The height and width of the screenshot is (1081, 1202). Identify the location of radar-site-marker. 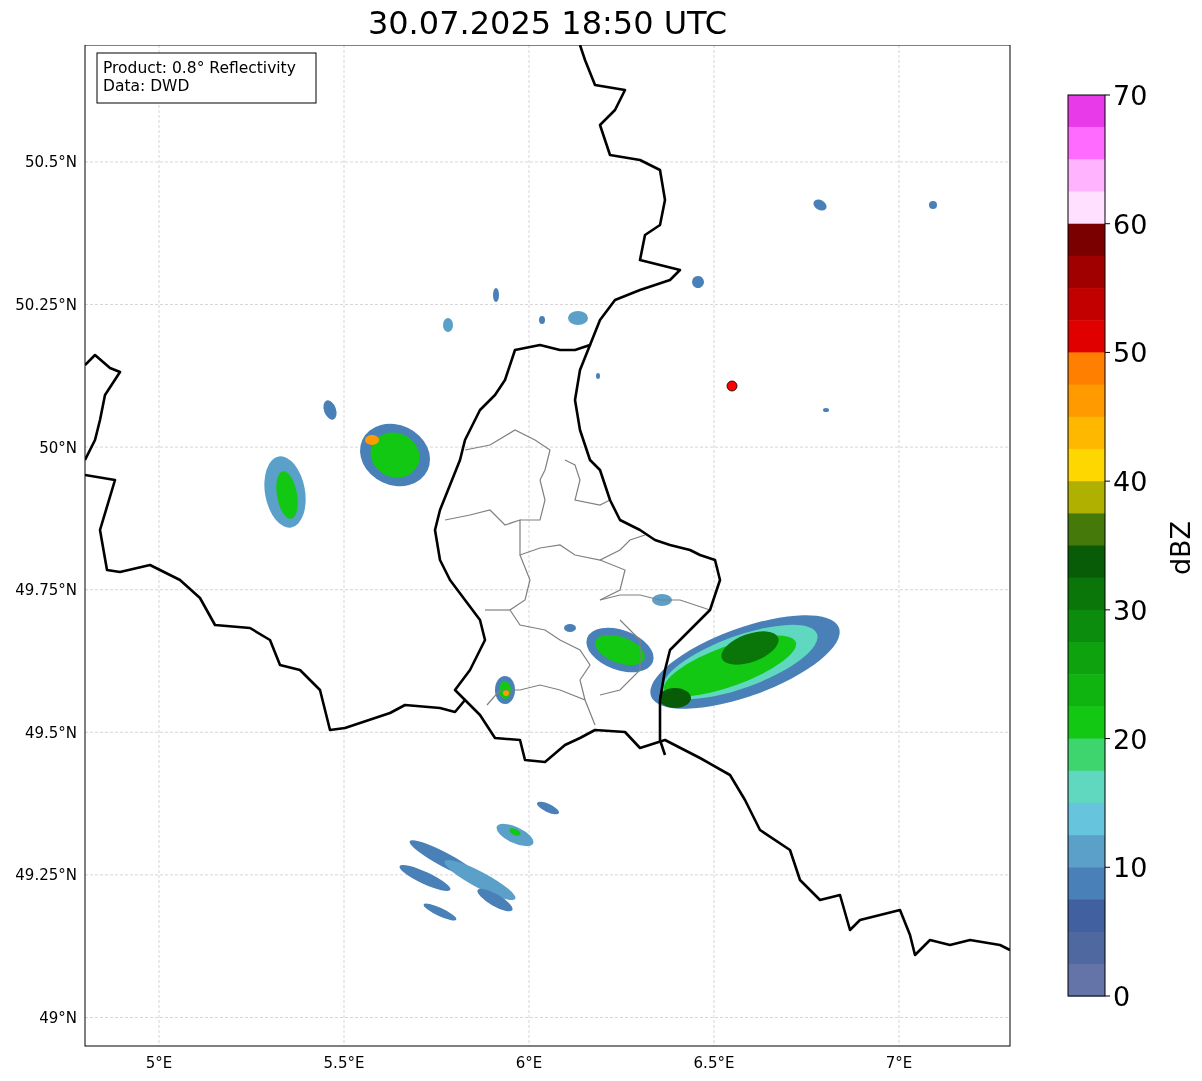
(732, 386).